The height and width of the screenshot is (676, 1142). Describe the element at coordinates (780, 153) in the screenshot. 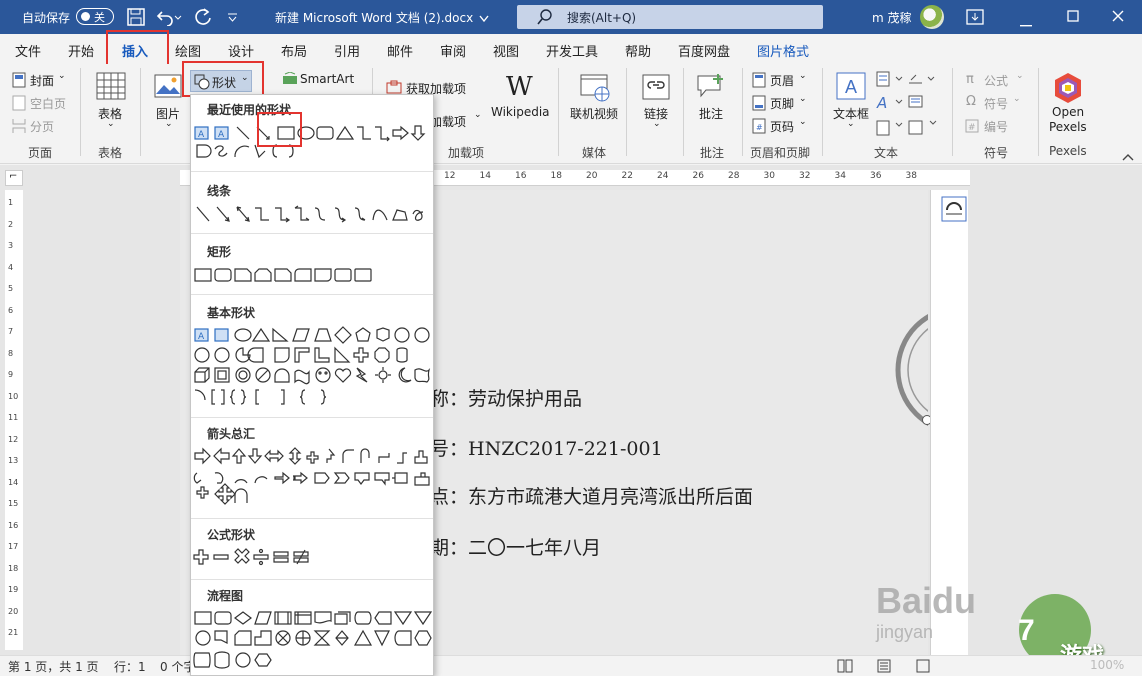

I see `group-header-footer: 页眉和页脚` at that location.